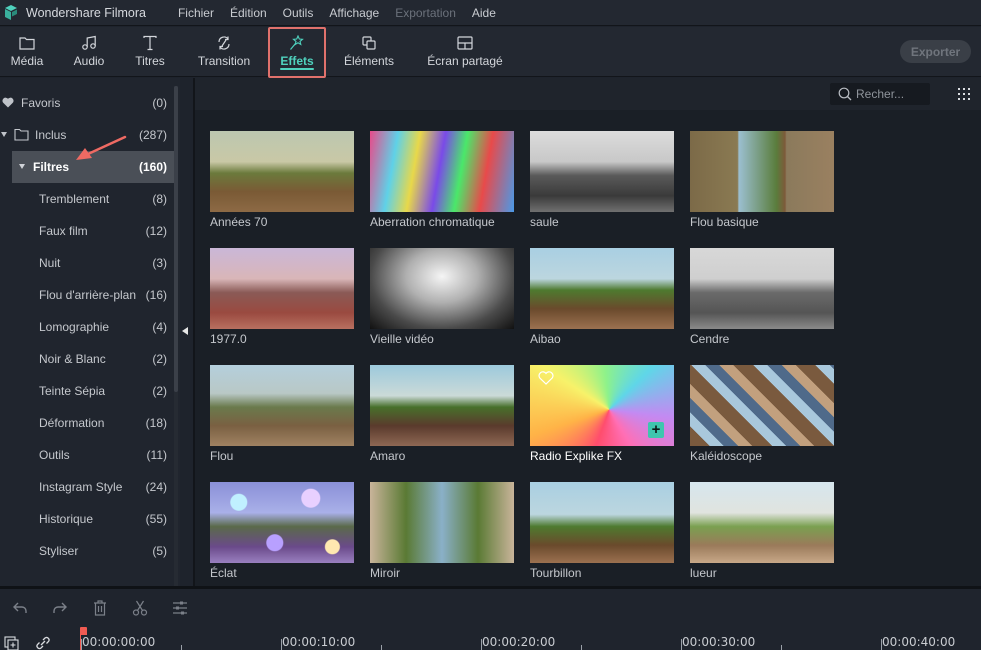 The width and height of the screenshot is (981, 650). Describe the element at coordinates (369, 52) in the screenshot. I see `tab-elements: Éléments` at that location.